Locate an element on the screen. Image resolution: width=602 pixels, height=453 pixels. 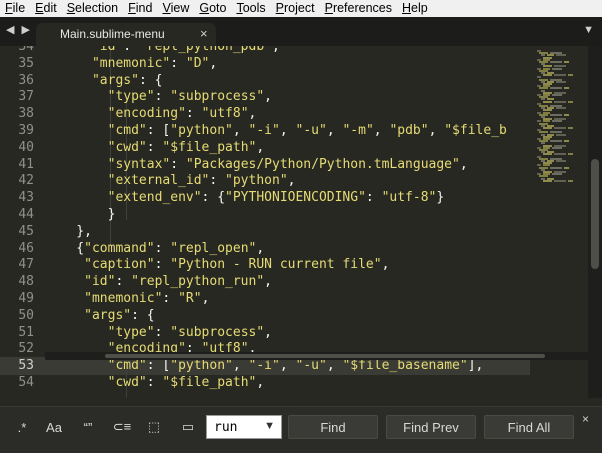
find-all-button: Find All is located at coordinates (529, 427).